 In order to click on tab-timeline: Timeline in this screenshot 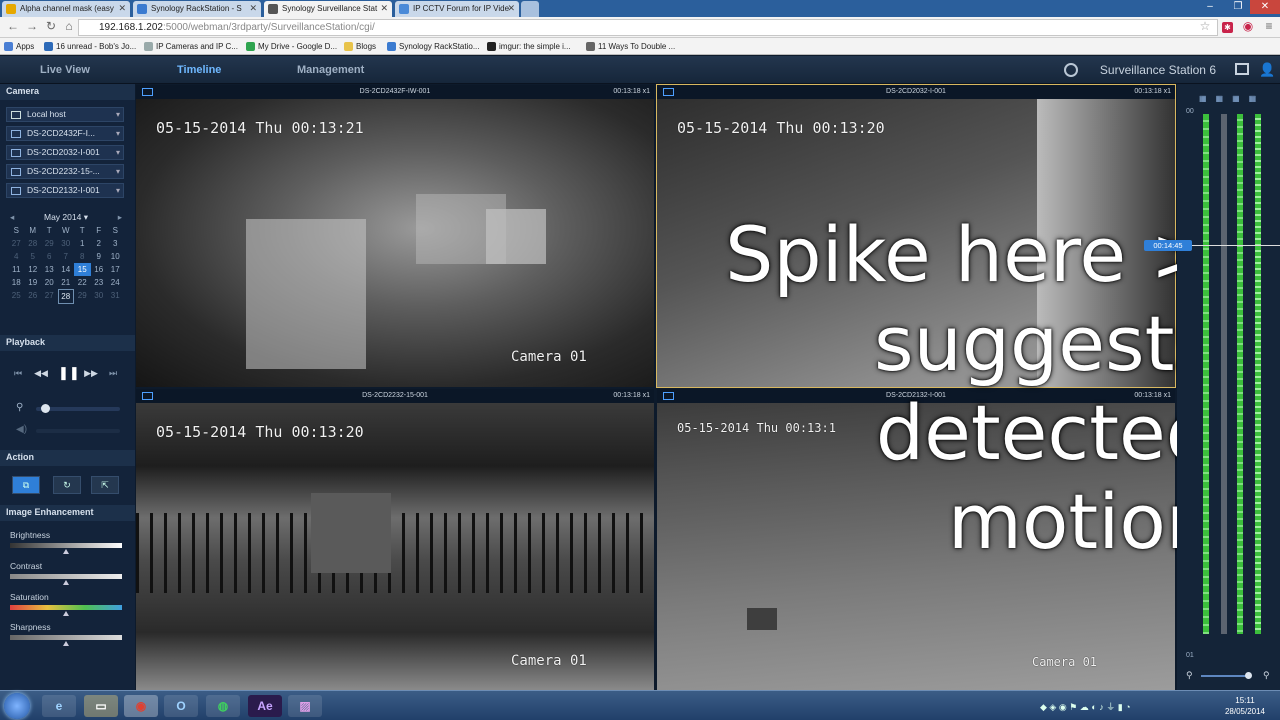, I will do `click(199, 70)`.